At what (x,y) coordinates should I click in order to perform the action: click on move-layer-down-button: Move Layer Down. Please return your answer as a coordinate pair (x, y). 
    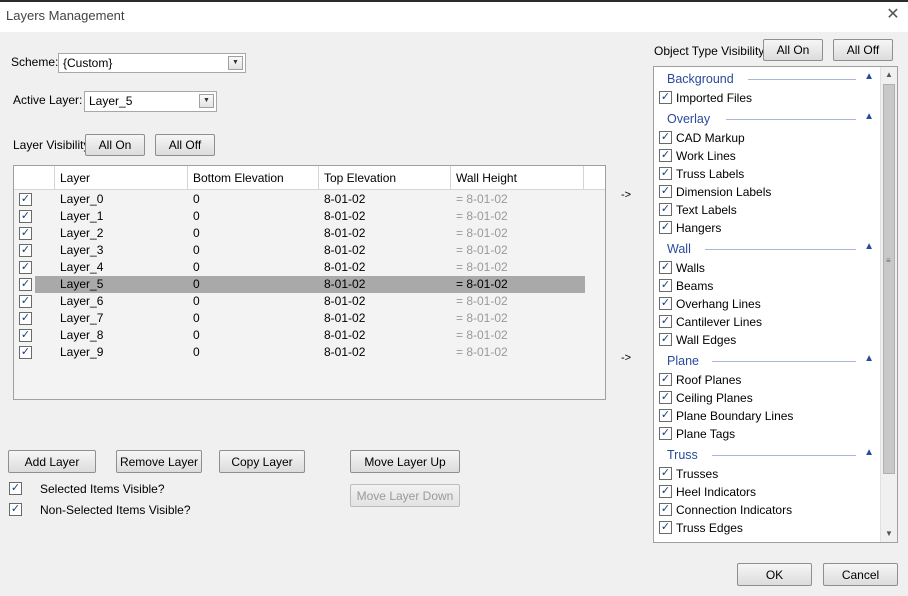
    Looking at the image, I should click on (405, 495).